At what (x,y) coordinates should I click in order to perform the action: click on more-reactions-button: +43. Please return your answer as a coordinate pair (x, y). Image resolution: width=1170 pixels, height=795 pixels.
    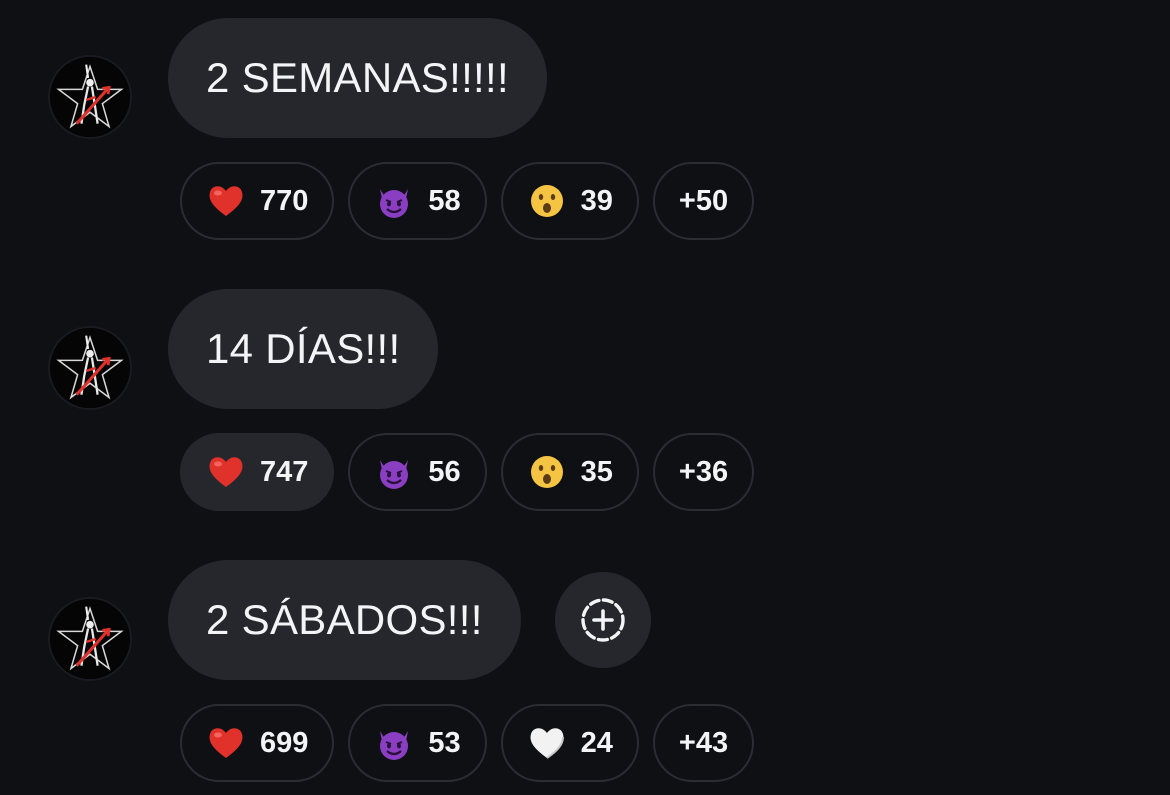
    Looking at the image, I should click on (703, 743).